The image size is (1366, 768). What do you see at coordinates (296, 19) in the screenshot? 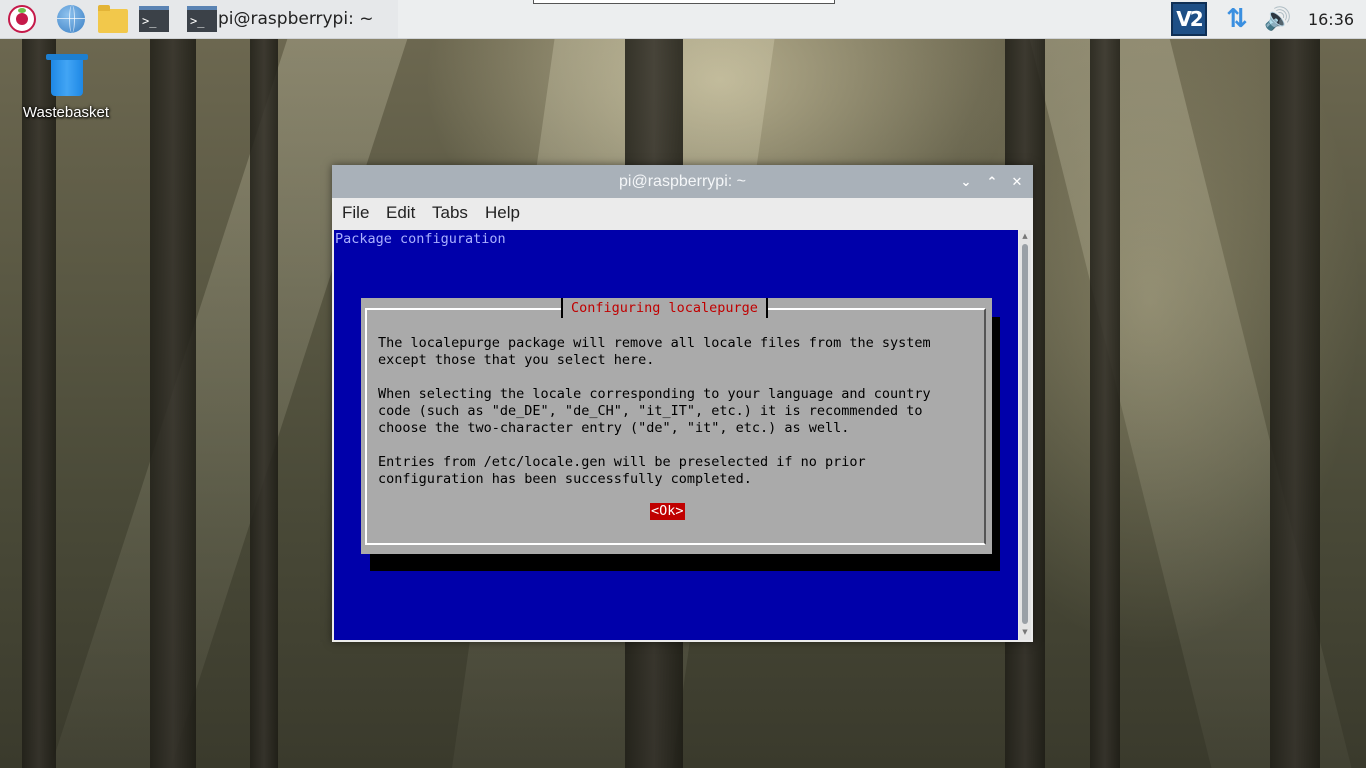
I see `taskbar-window-label: pi@raspberrypi: ~` at bounding box center [296, 19].